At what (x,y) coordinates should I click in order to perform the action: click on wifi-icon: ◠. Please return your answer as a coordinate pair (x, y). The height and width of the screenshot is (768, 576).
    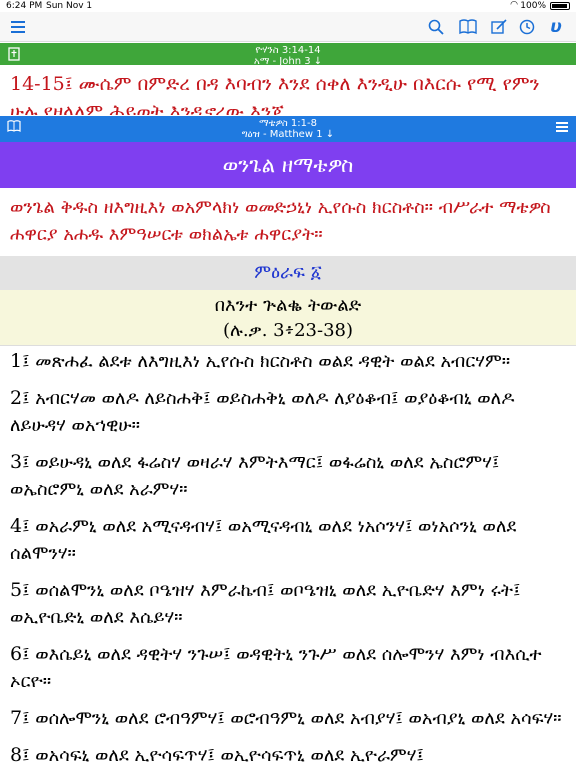
    Looking at the image, I should click on (514, 5).